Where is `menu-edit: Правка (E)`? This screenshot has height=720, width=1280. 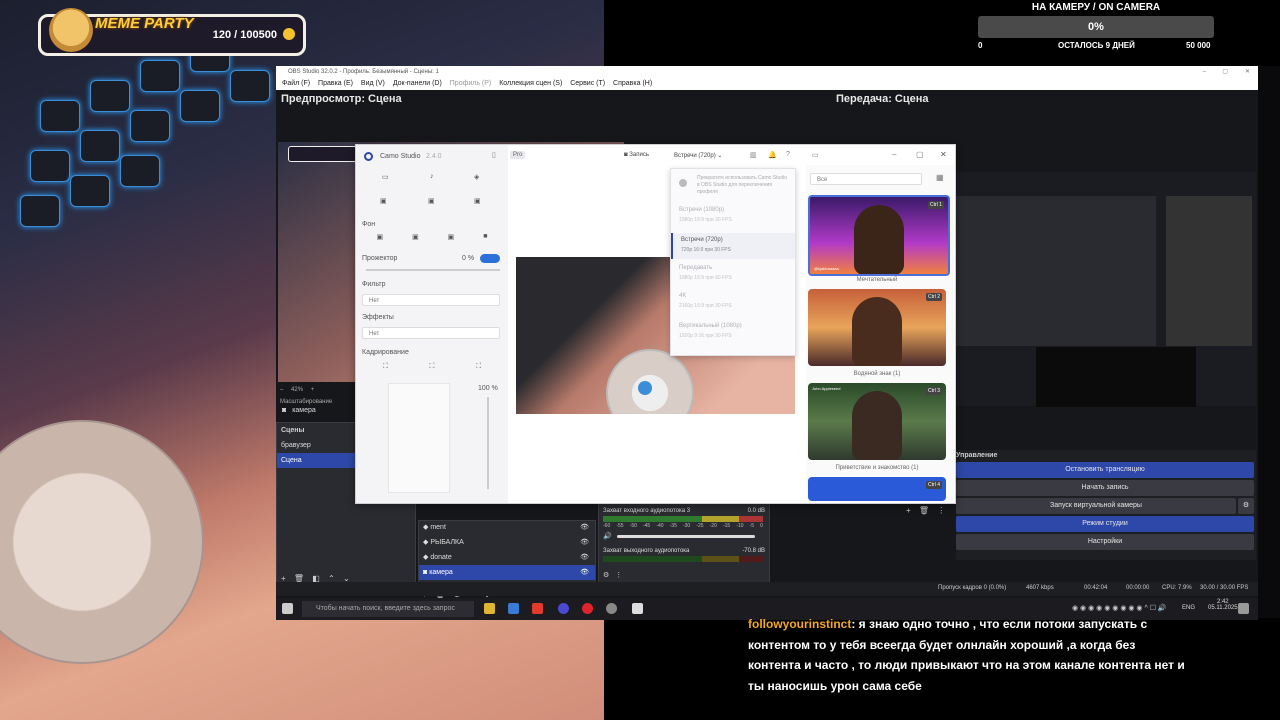
menu-edit: Правка (E) is located at coordinates (335, 83).